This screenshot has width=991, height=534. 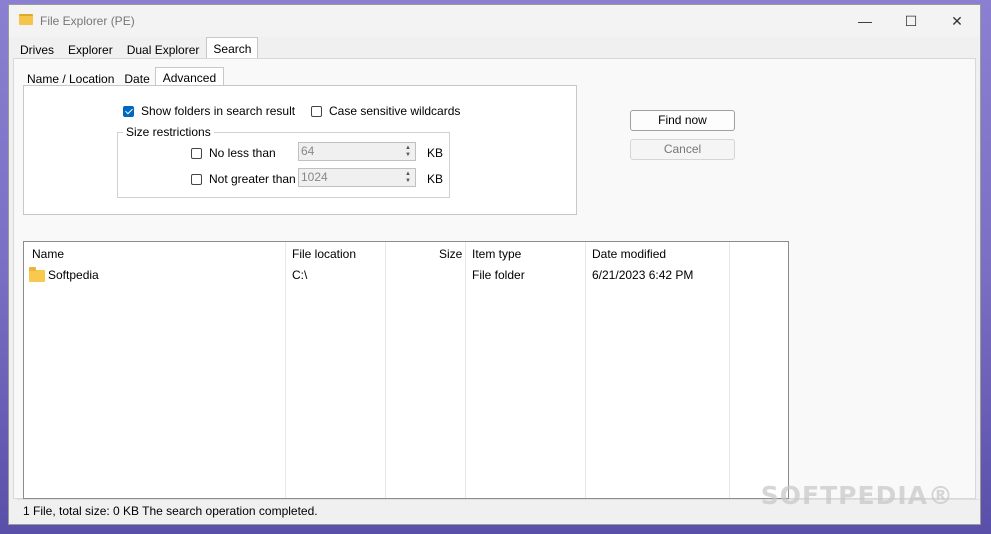 I want to click on window-title: File Explorer (PE), so click(x=87, y=21).